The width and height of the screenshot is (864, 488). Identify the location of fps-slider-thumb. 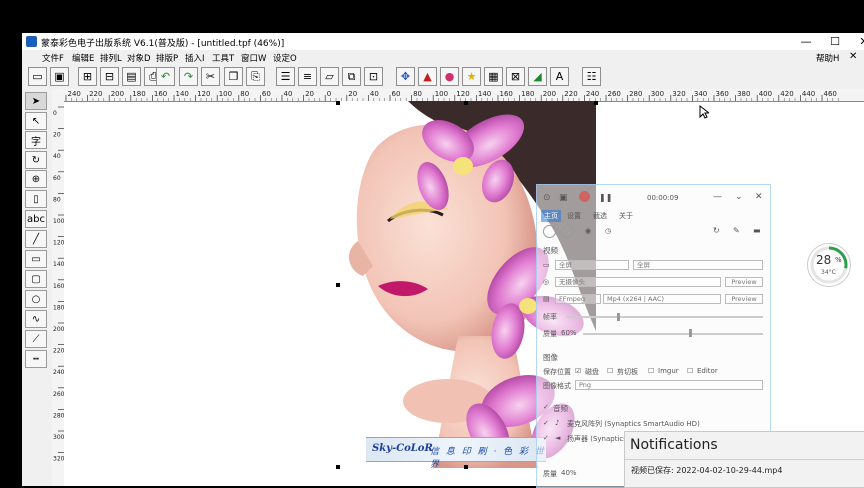
(618, 317).